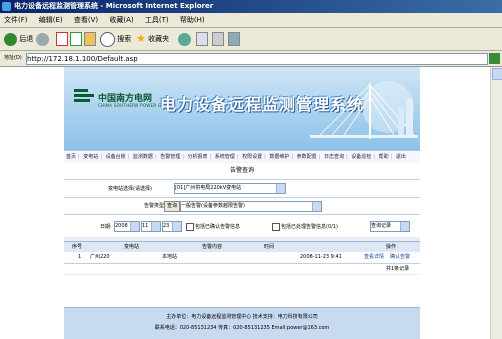  Describe the element at coordinates (51, 20) in the screenshot. I see `menu-edit: 编辑(E)` at that location.